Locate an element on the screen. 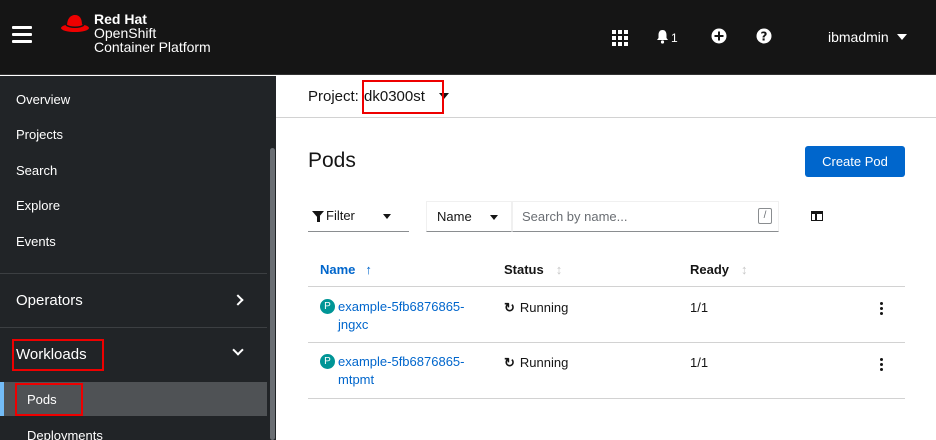 The width and height of the screenshot is (936, 440). page-title: Pods is located at coordinates (332, 160).